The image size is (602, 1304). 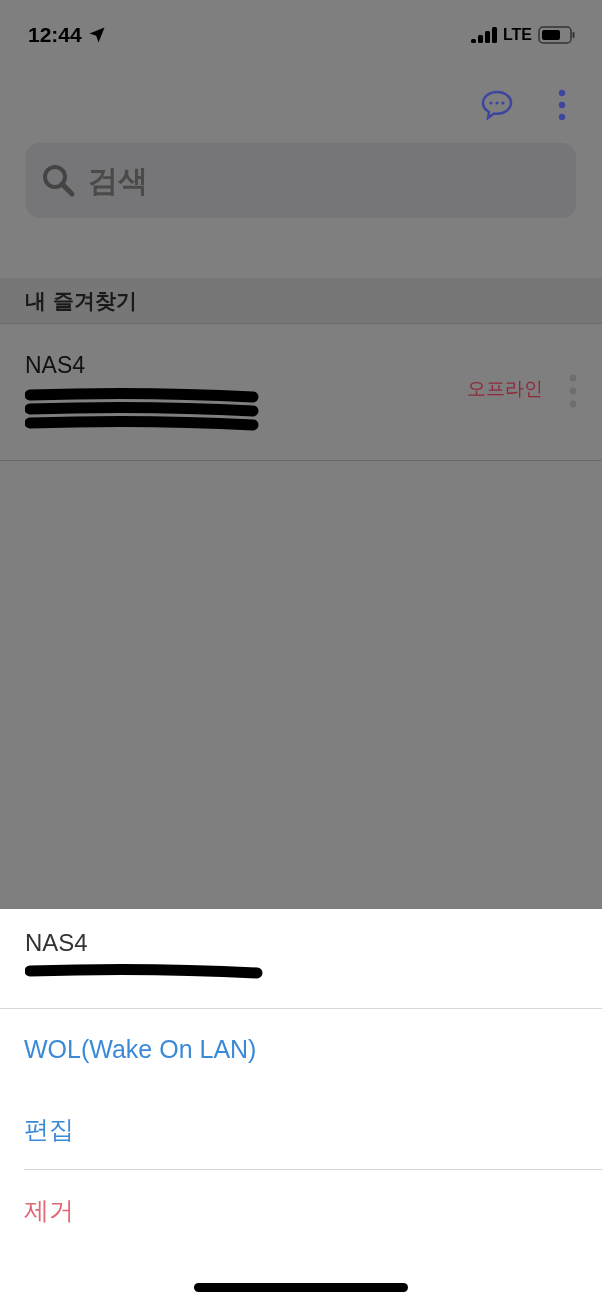 What do you see at coordinates (517, 35) in the screenshot?
I see `network-label: LTE` at bounding box center [517, 35].